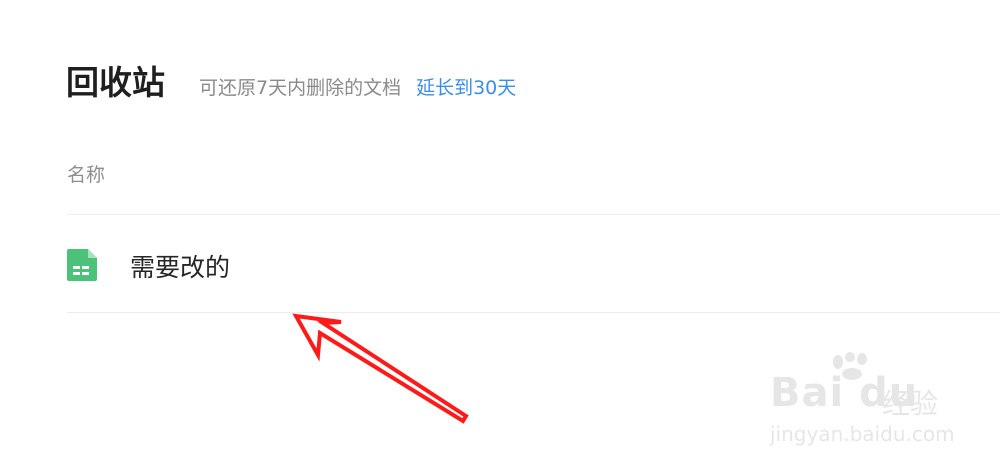  Describe the element at coordinates (300, 88) in the screenshot. I see `page-subtitle: 可还原7天内删除的文档` at that location.